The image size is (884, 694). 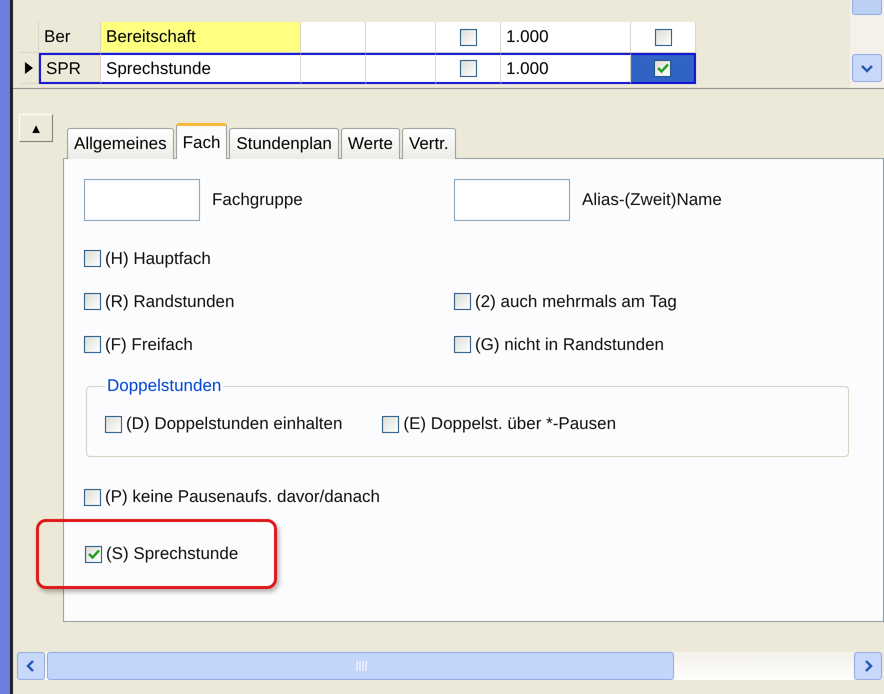 I want to click on tab: Werte, so click(x=370, y=143).